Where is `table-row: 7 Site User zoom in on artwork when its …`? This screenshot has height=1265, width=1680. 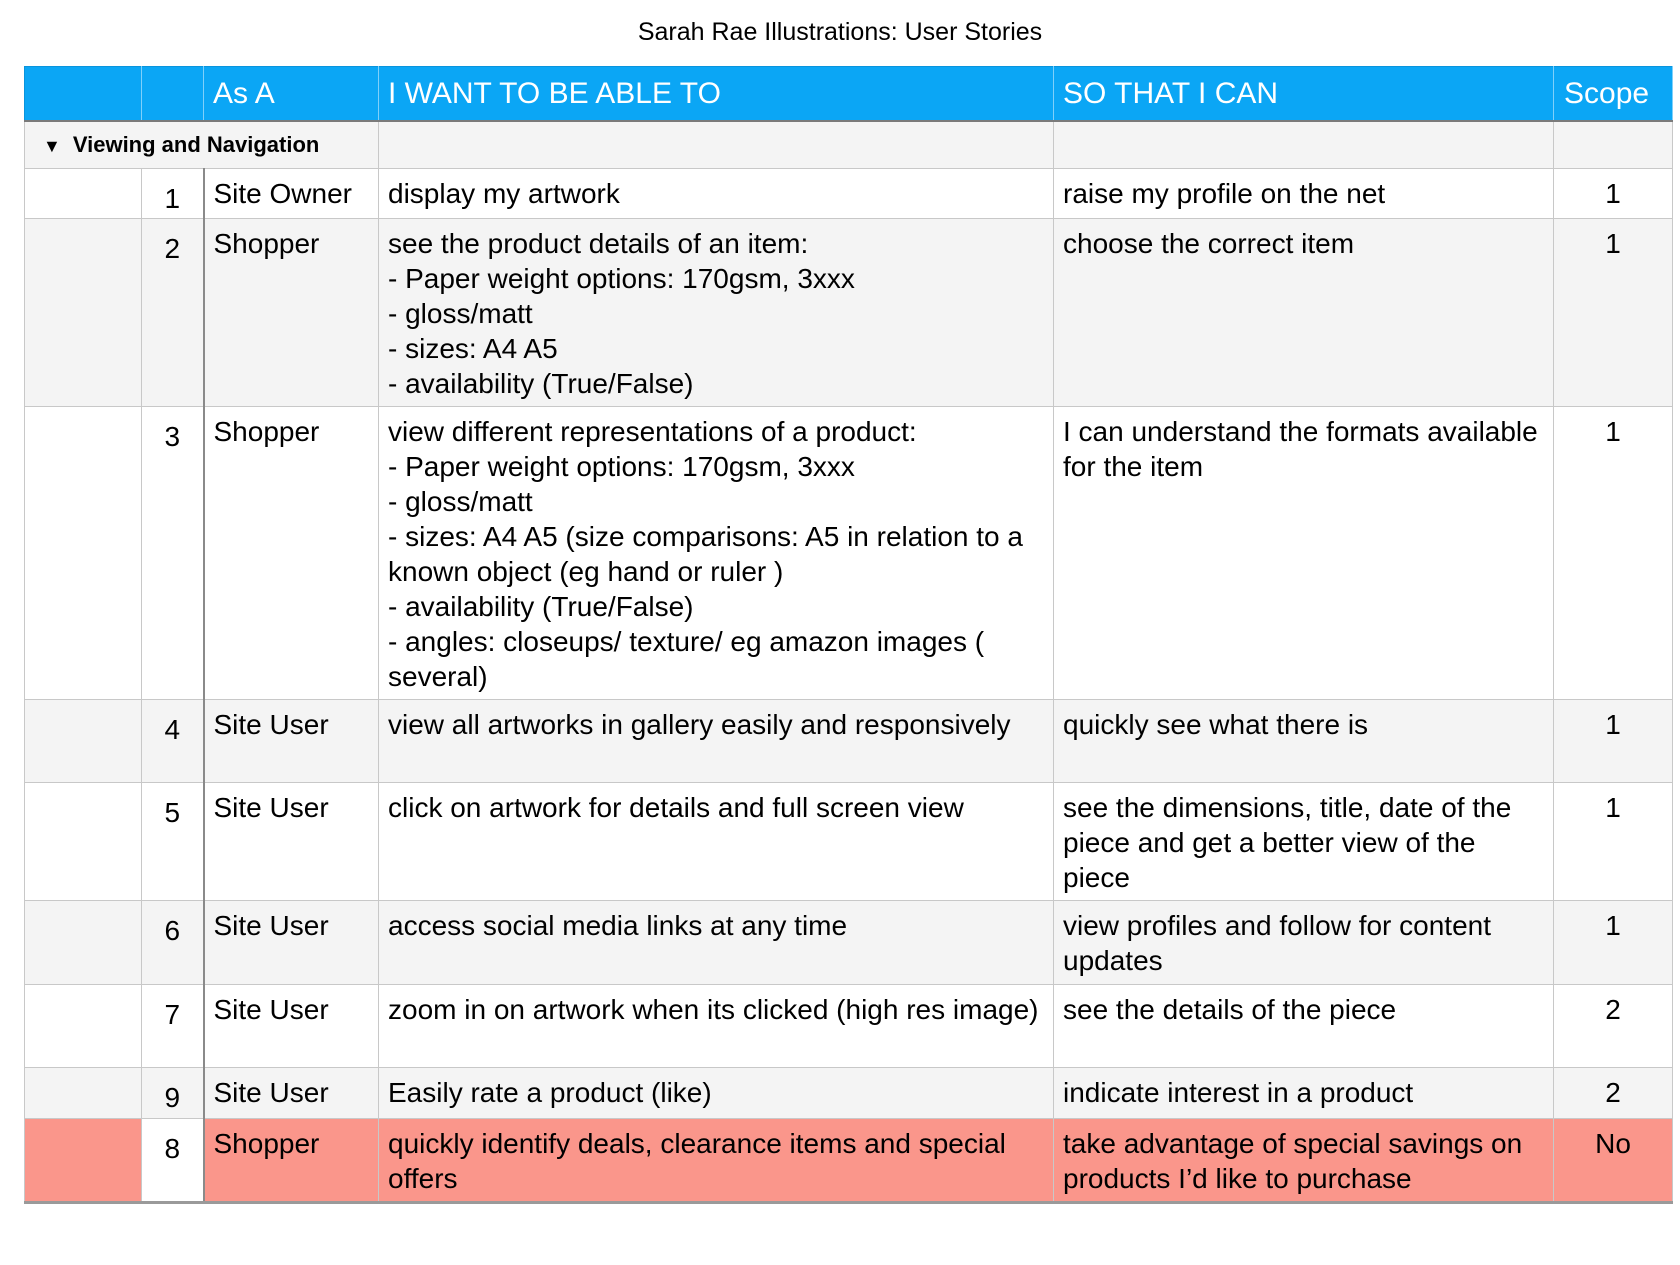
table-row: 7 Site User zoom in on artwork when its … is located at coordinates (848, 1026).